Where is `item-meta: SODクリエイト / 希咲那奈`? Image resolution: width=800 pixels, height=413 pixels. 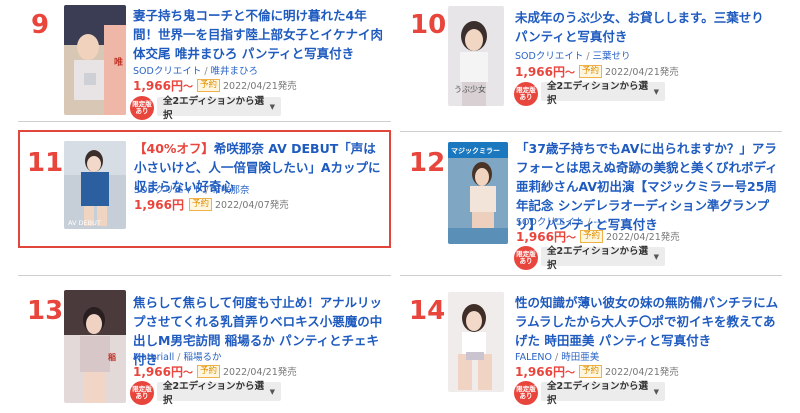 item-meta: SODクリエイト / 希咲那奈 is located at coordinates (192, 189).